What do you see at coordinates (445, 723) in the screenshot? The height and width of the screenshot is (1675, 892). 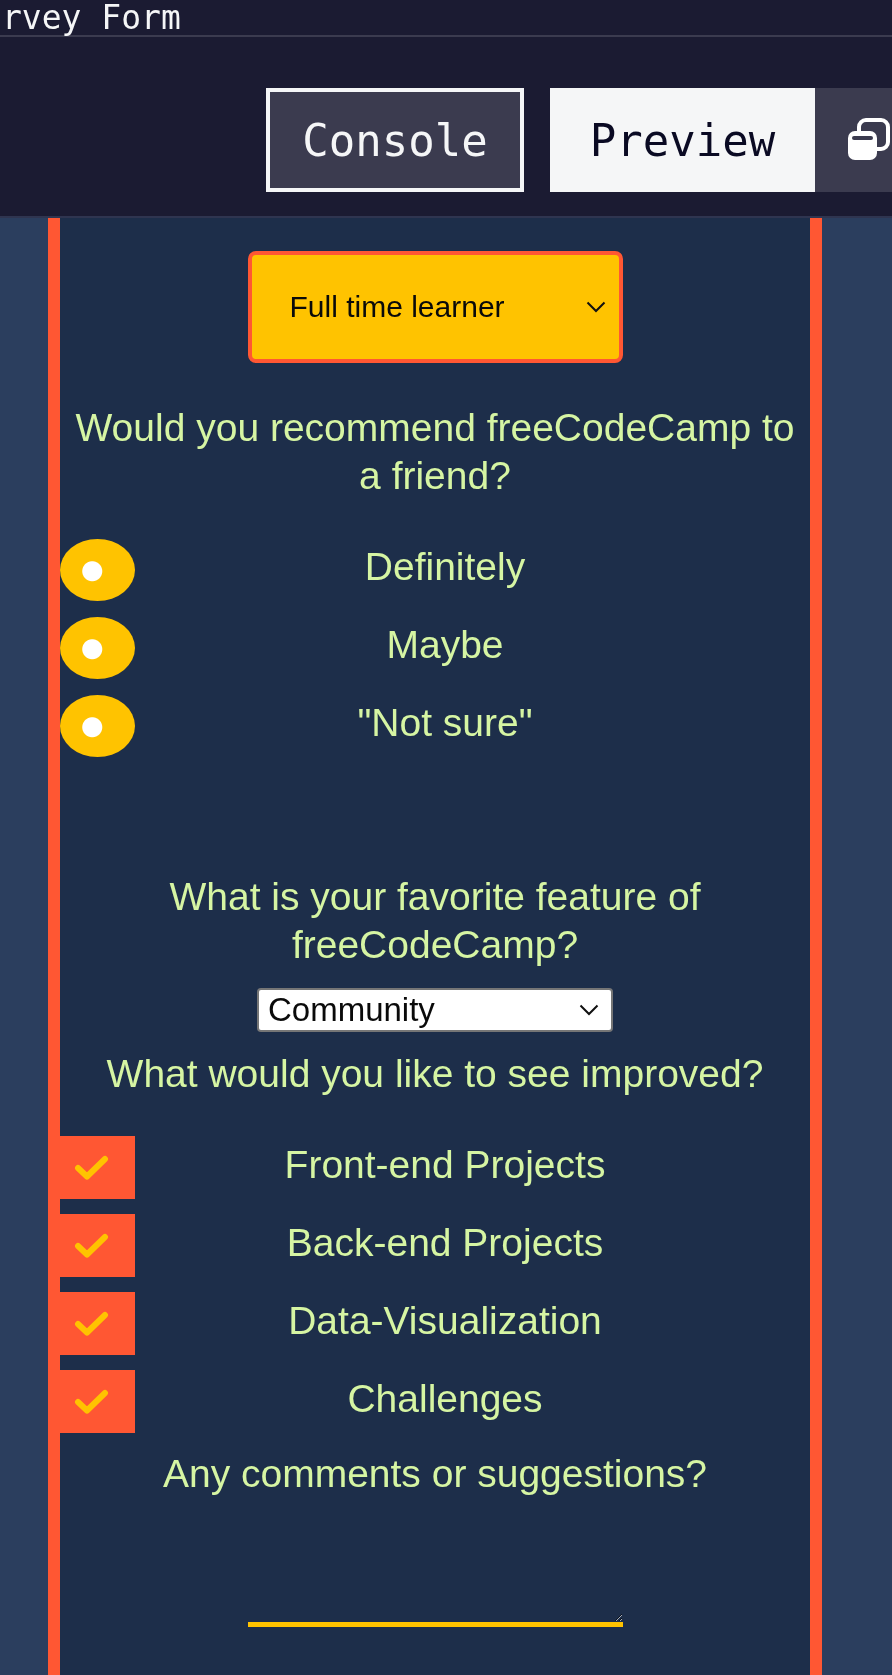 I see `option-label: "Not sure"` at bounding box center [445, 723].